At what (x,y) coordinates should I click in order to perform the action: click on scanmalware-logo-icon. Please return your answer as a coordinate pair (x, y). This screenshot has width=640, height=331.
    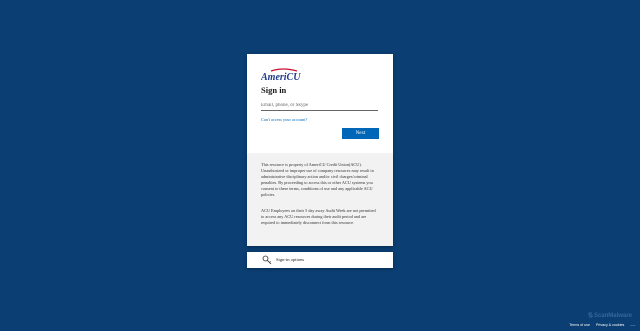
    Looking at the image, I should click on (590, 315).